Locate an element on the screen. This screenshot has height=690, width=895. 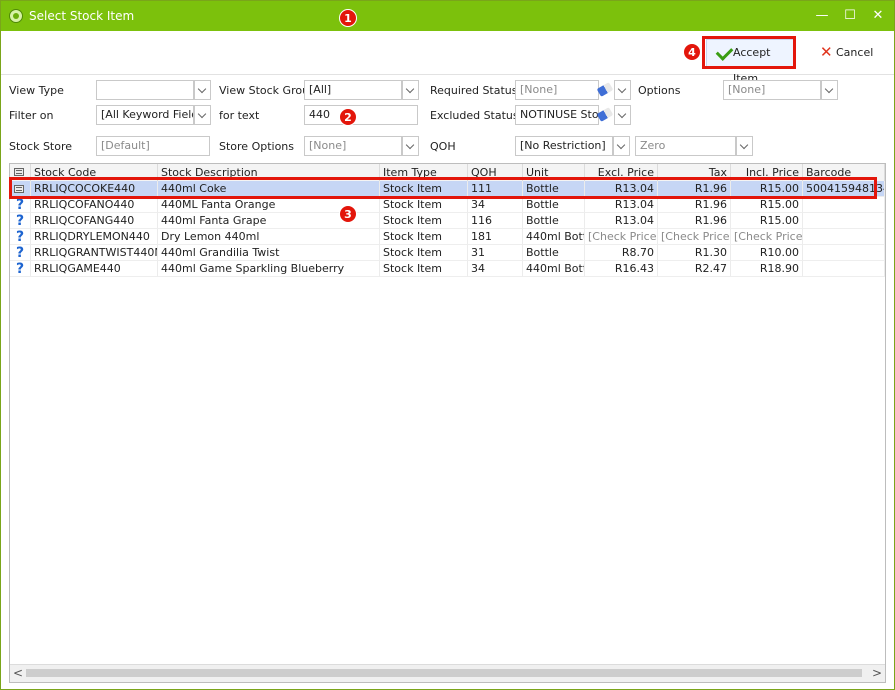
store-options-dropdown-icon is located at coordinates (410, 146).